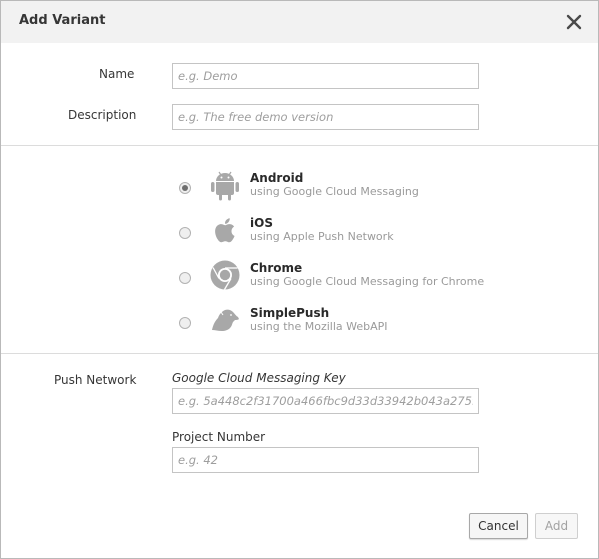 The height and width of the screenshot is (559, 599). What do you see at coordinates (219, 437) in the screenshot?
I see `project-number-label: Project Number` at bounding box center [219, 437].